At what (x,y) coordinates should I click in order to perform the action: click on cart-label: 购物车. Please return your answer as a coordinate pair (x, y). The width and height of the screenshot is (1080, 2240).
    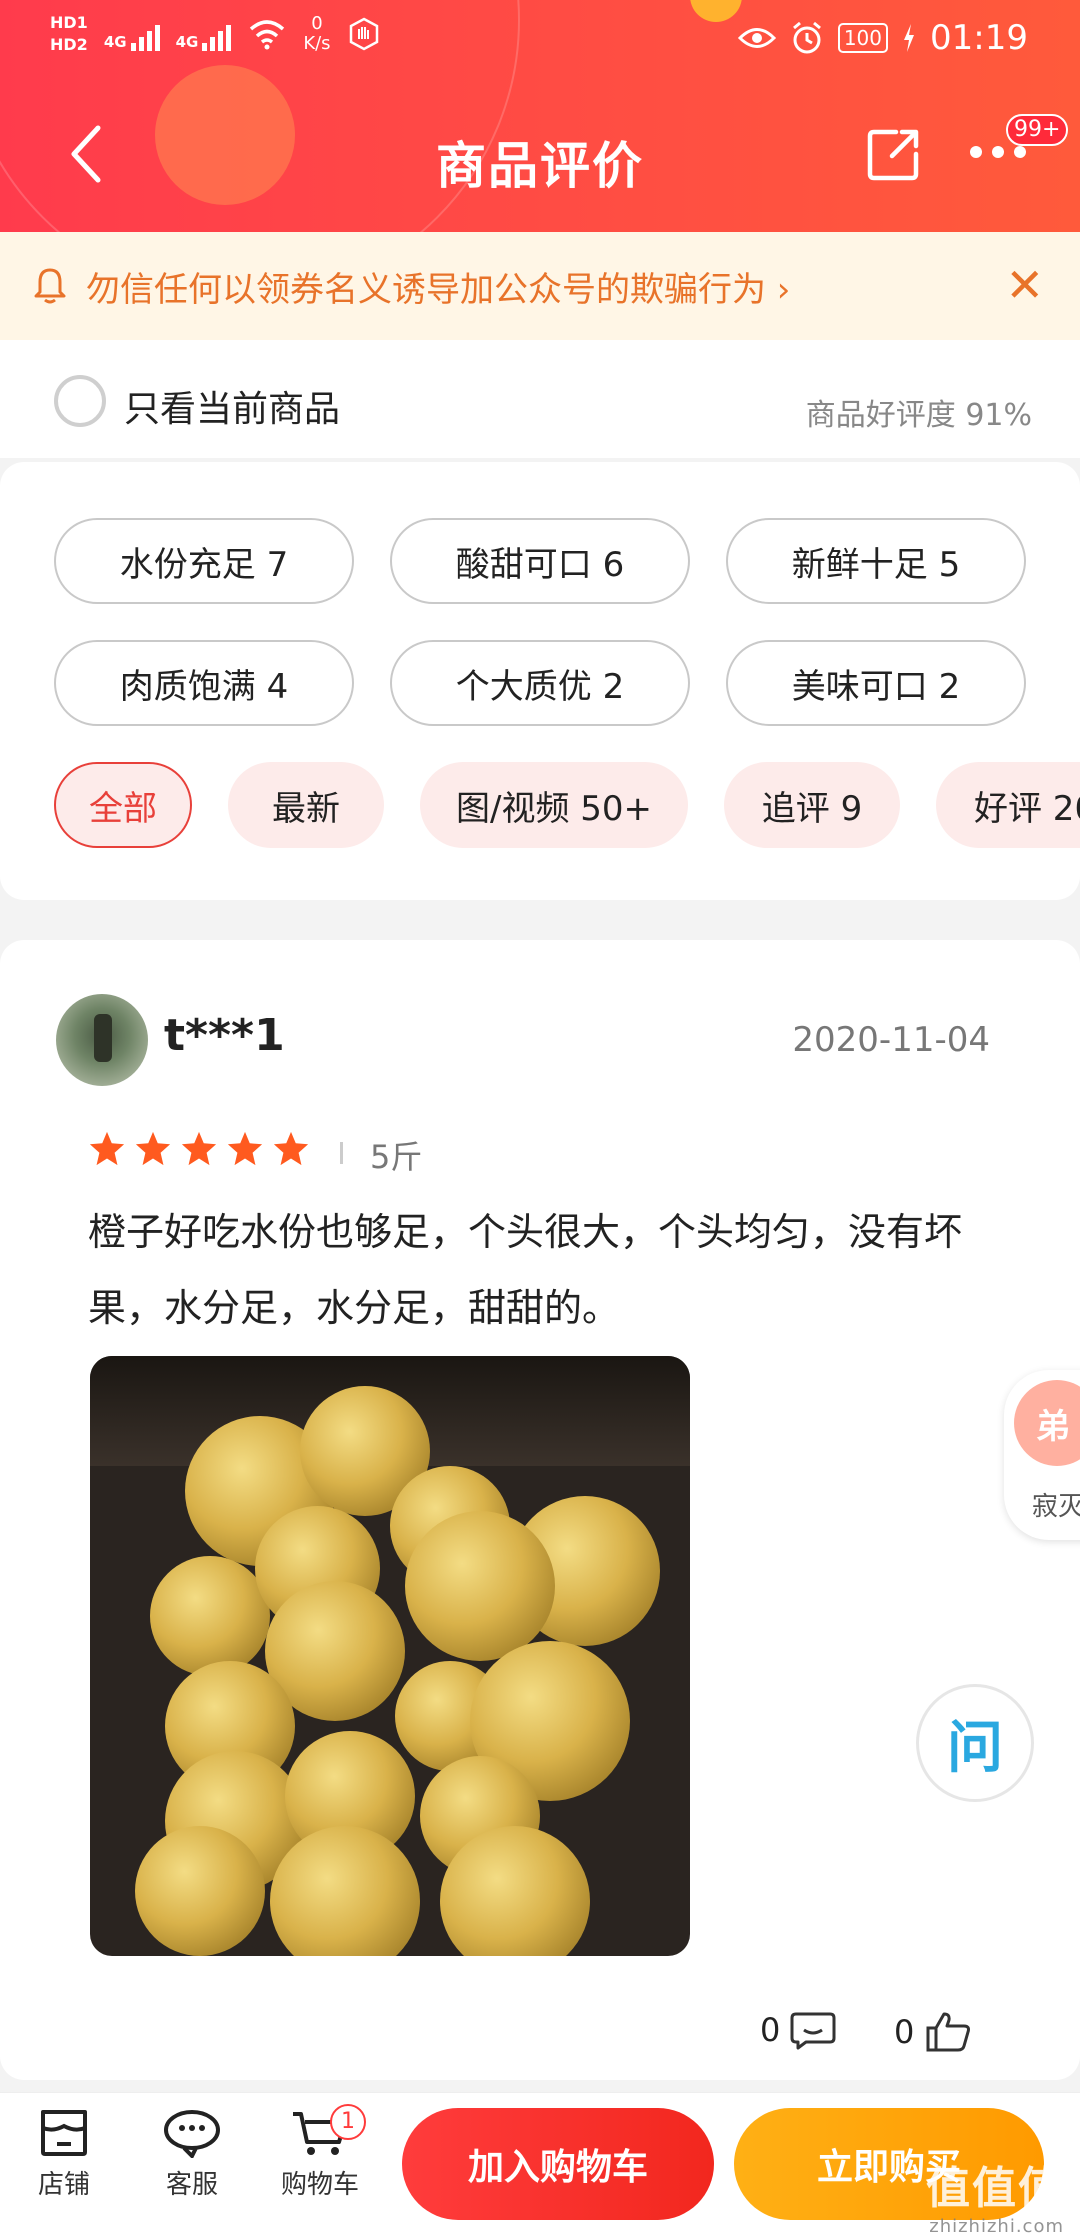
    Looking at the image, I should click on (319, 2185).